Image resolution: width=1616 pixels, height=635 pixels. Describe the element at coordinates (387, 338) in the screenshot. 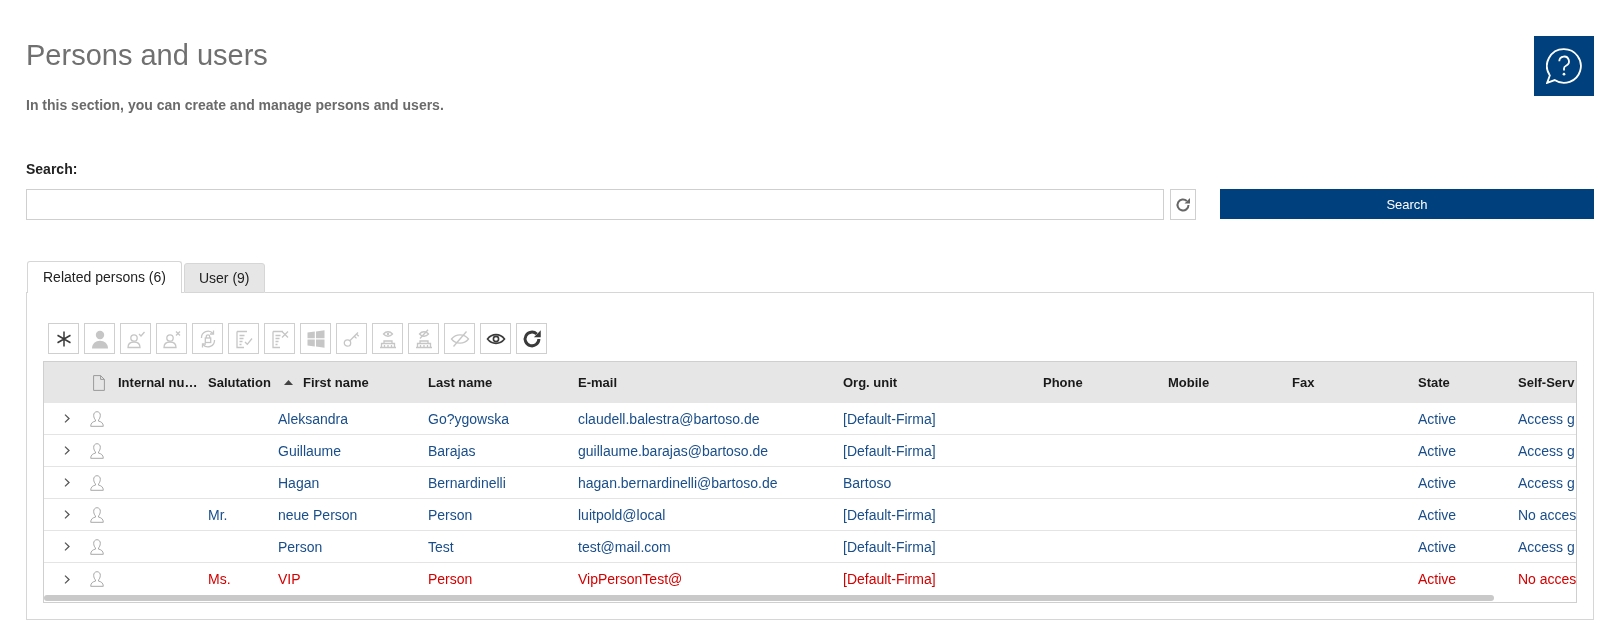

I see `eye-pedestal-icon` at that location.